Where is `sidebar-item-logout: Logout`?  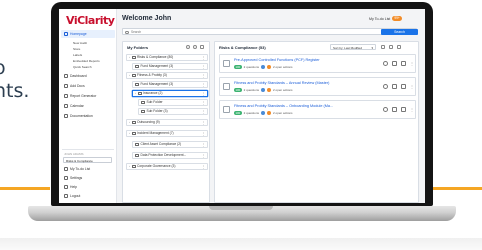 sidebar-item-logout: Logout is located at coordinates (88, 196).